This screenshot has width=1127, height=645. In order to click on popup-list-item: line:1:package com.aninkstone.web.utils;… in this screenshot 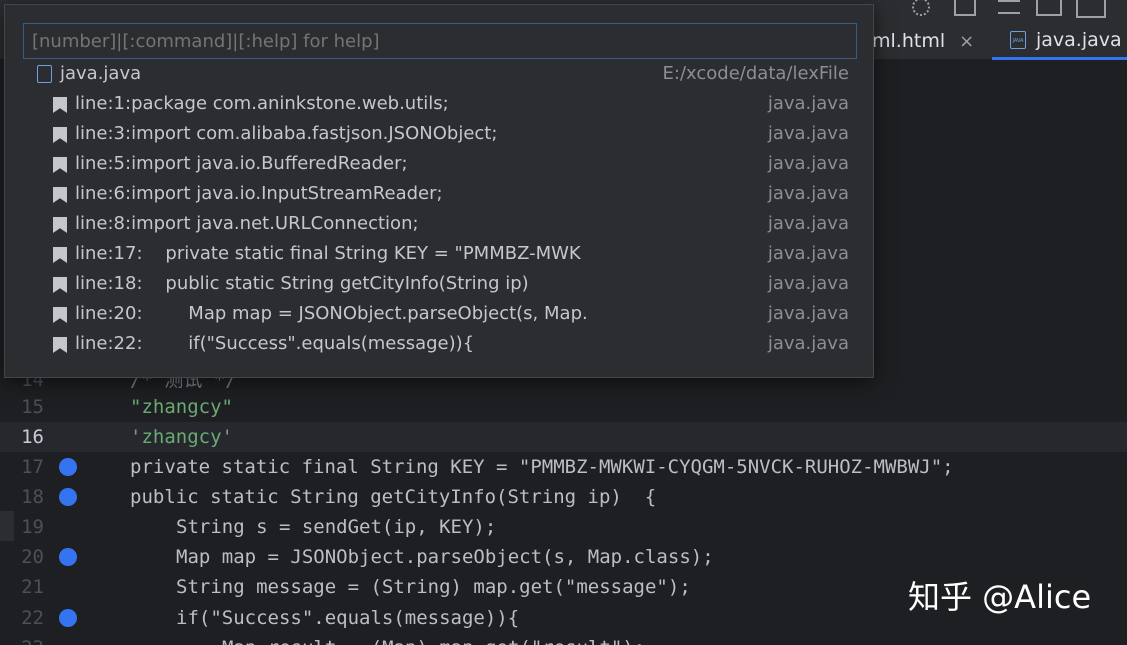, I will do `click(440, 104)`.